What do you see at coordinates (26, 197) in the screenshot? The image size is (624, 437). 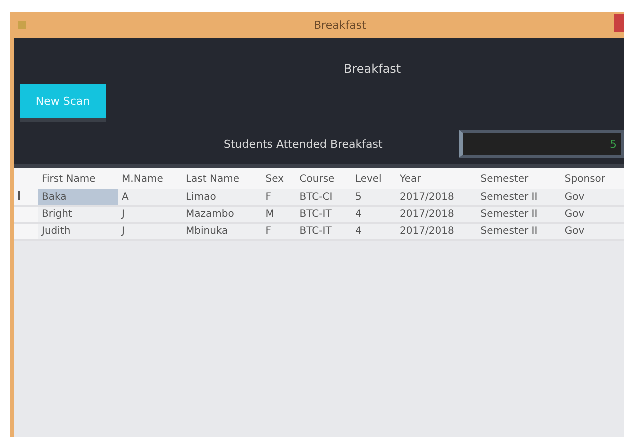 I see `row-header` at bounding box center [26, 197].